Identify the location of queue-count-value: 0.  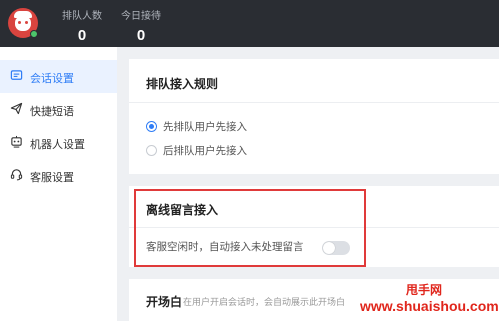
(82, 35).